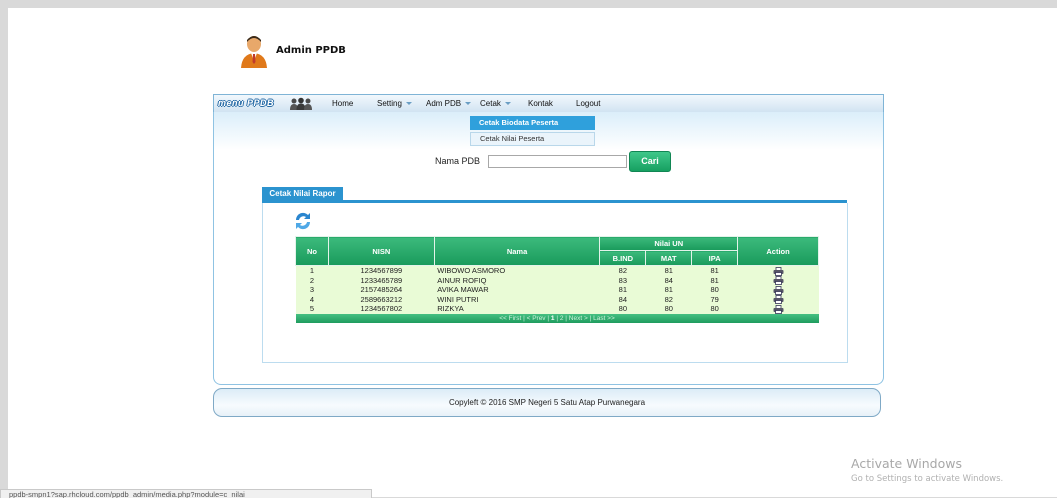  What do you see at coordinates (532, 123) in the screenshot?
I see `dropdown-item-cetak-biodata: Cetak Biodata Peserta` at bounding box center [532, 123].